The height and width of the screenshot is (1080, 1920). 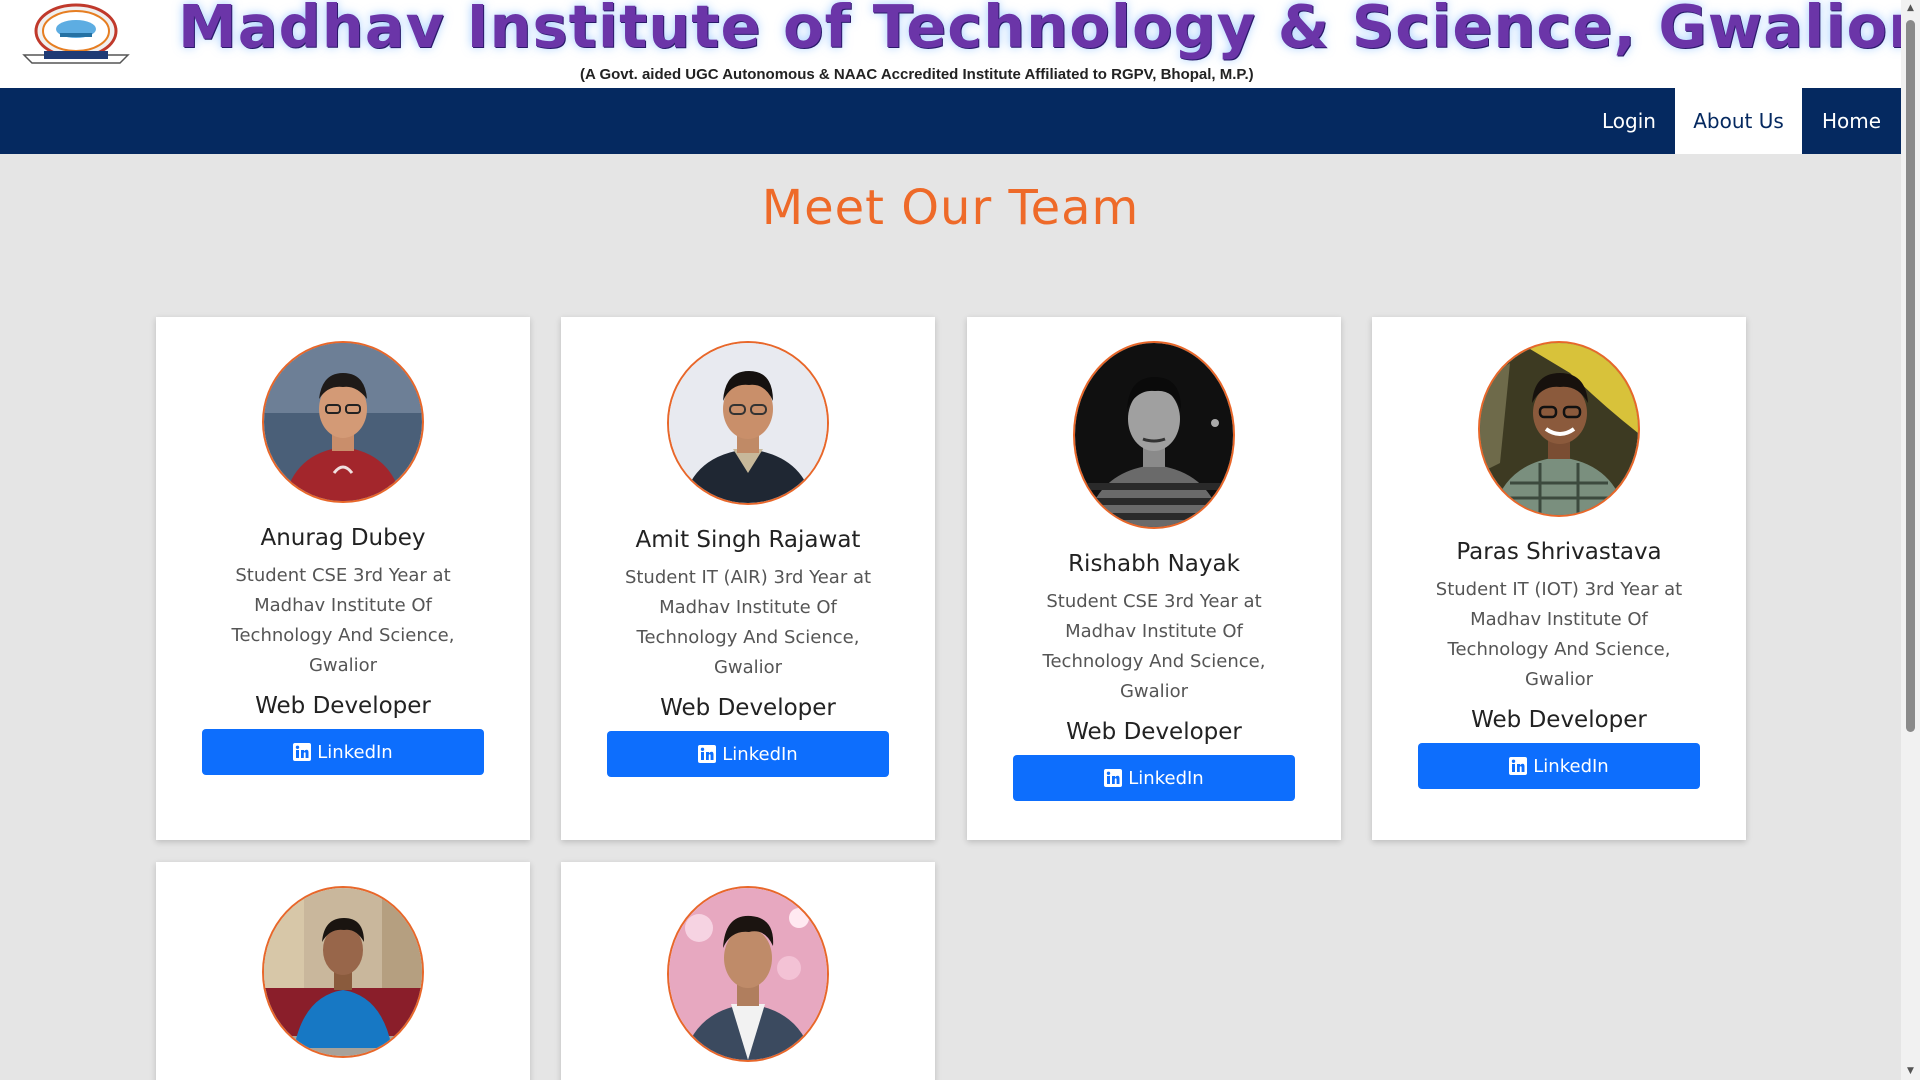 I want to click on scroll-up-arrow-icon: ▲, so click(x=1910, y=8).